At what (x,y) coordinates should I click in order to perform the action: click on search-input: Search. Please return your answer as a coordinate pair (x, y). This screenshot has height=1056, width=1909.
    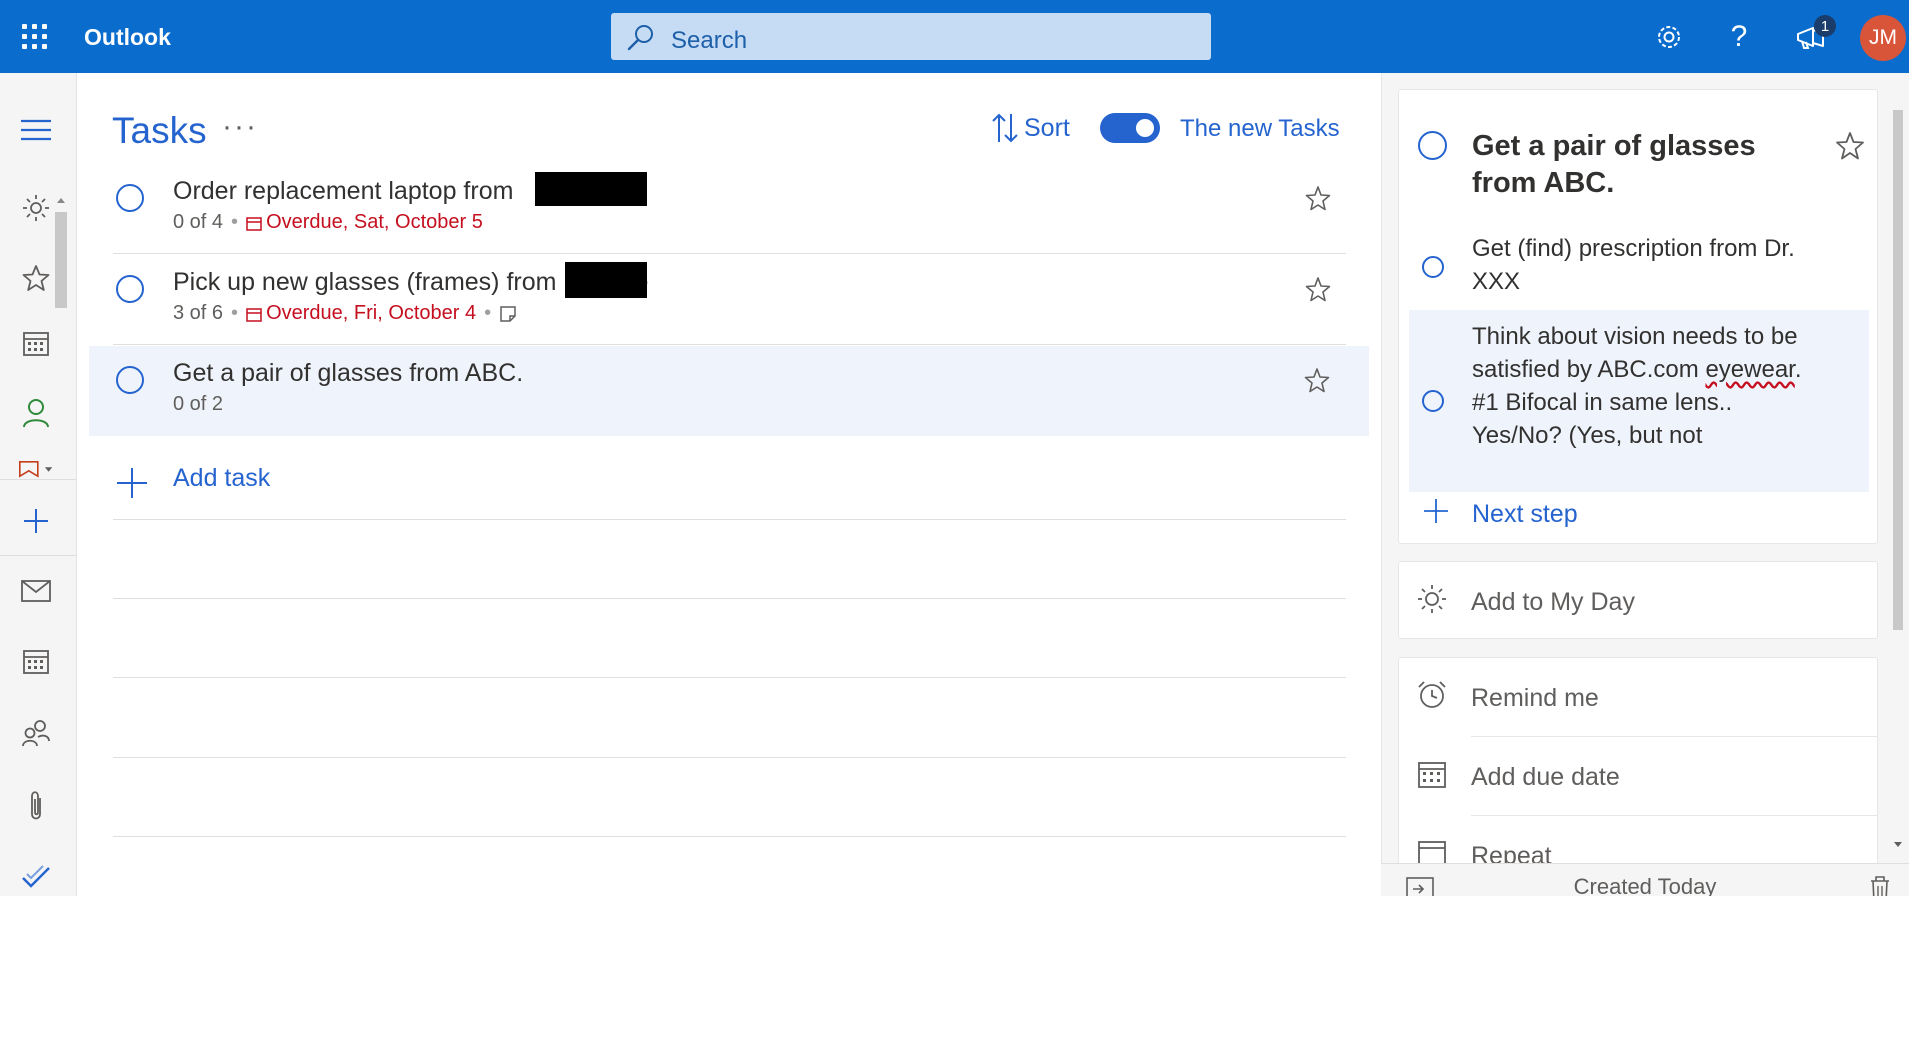
    Looking at the image, I should click on (911, 36).